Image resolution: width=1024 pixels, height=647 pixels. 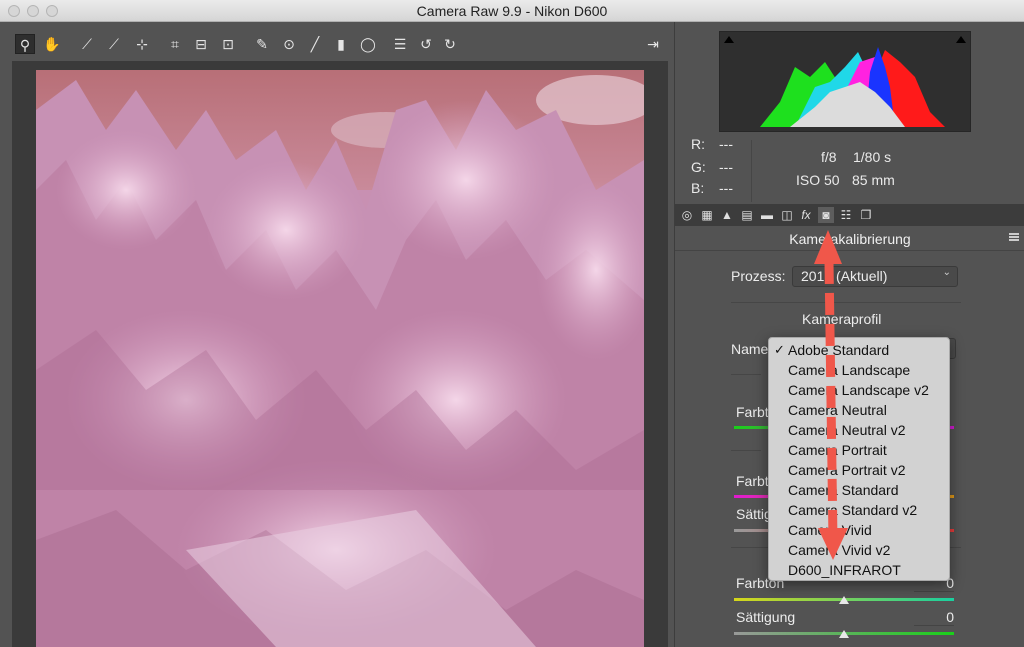 I want to click on profile-menu-item-label: Camera Vivid, so click(x=830, y=530).